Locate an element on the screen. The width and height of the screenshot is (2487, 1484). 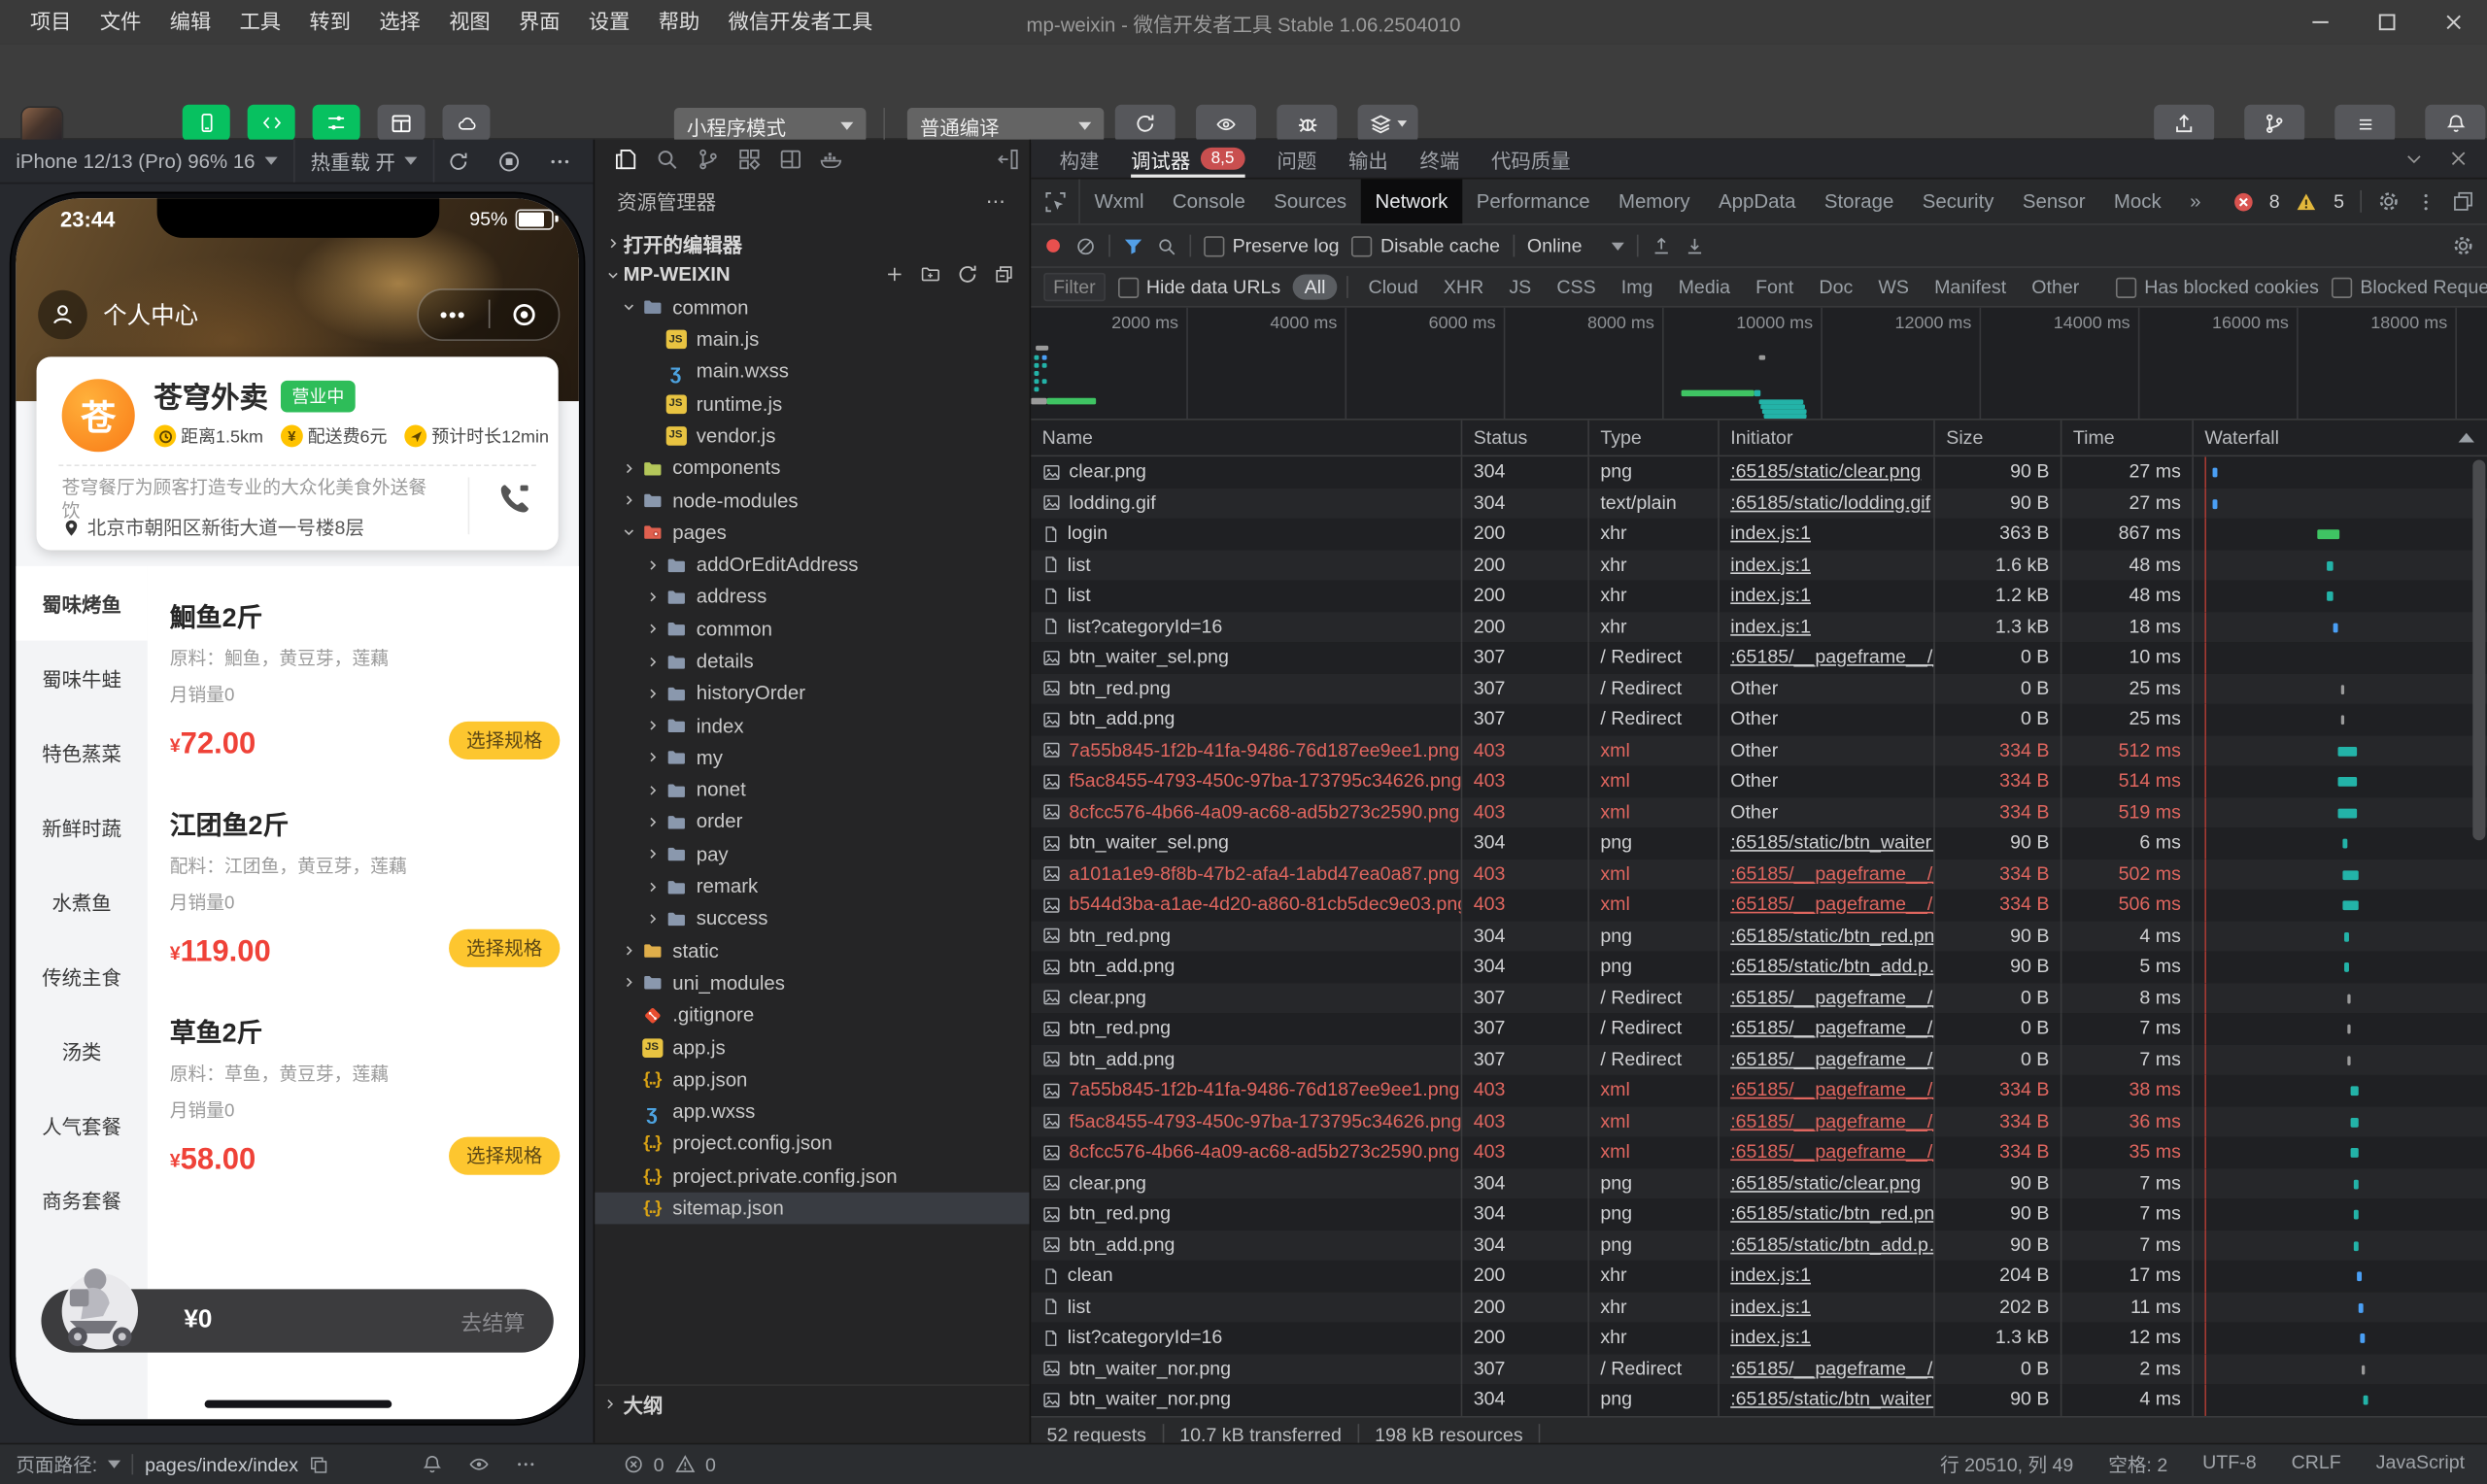
tree-item-MP-WEIXIN: MP-WEIXIN is located at coordinates (812, 275).